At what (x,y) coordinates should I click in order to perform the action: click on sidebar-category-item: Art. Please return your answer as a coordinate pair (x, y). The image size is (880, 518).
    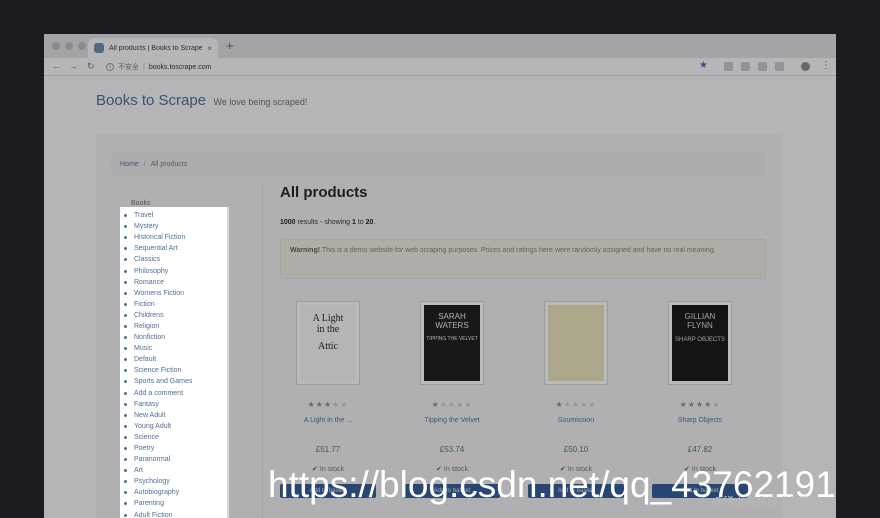
    Looking at the image, I should click on (173, 470).